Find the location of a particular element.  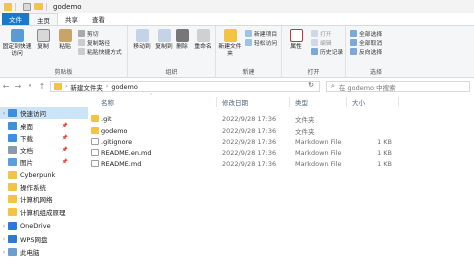

title-bar: godemo is located at coordinates (237, 6).